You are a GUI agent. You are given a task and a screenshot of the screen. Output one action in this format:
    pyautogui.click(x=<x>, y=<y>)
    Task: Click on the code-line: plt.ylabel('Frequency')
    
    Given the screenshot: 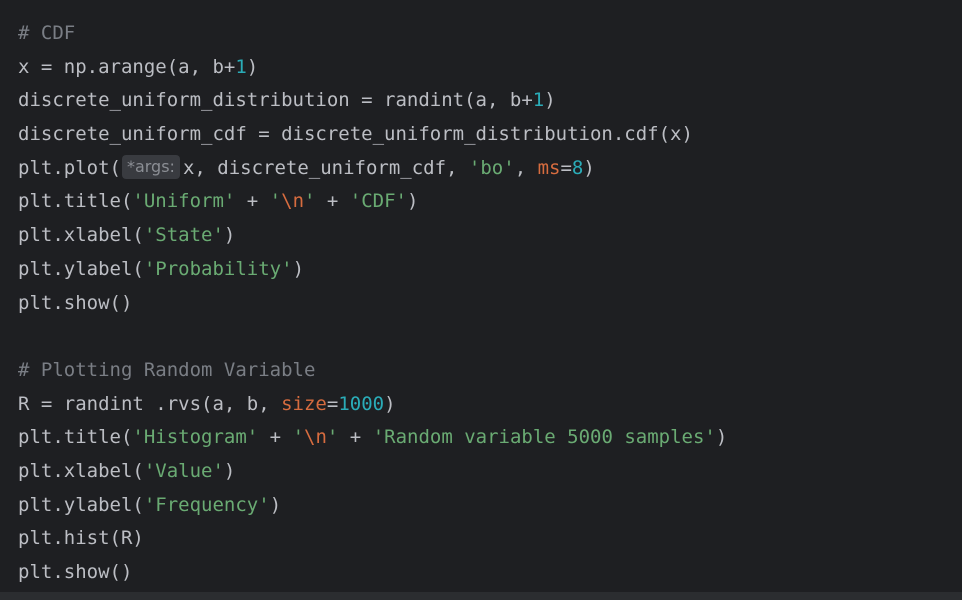 What is the action you would take?
    pyautogui.click(x=490, y=506)
    